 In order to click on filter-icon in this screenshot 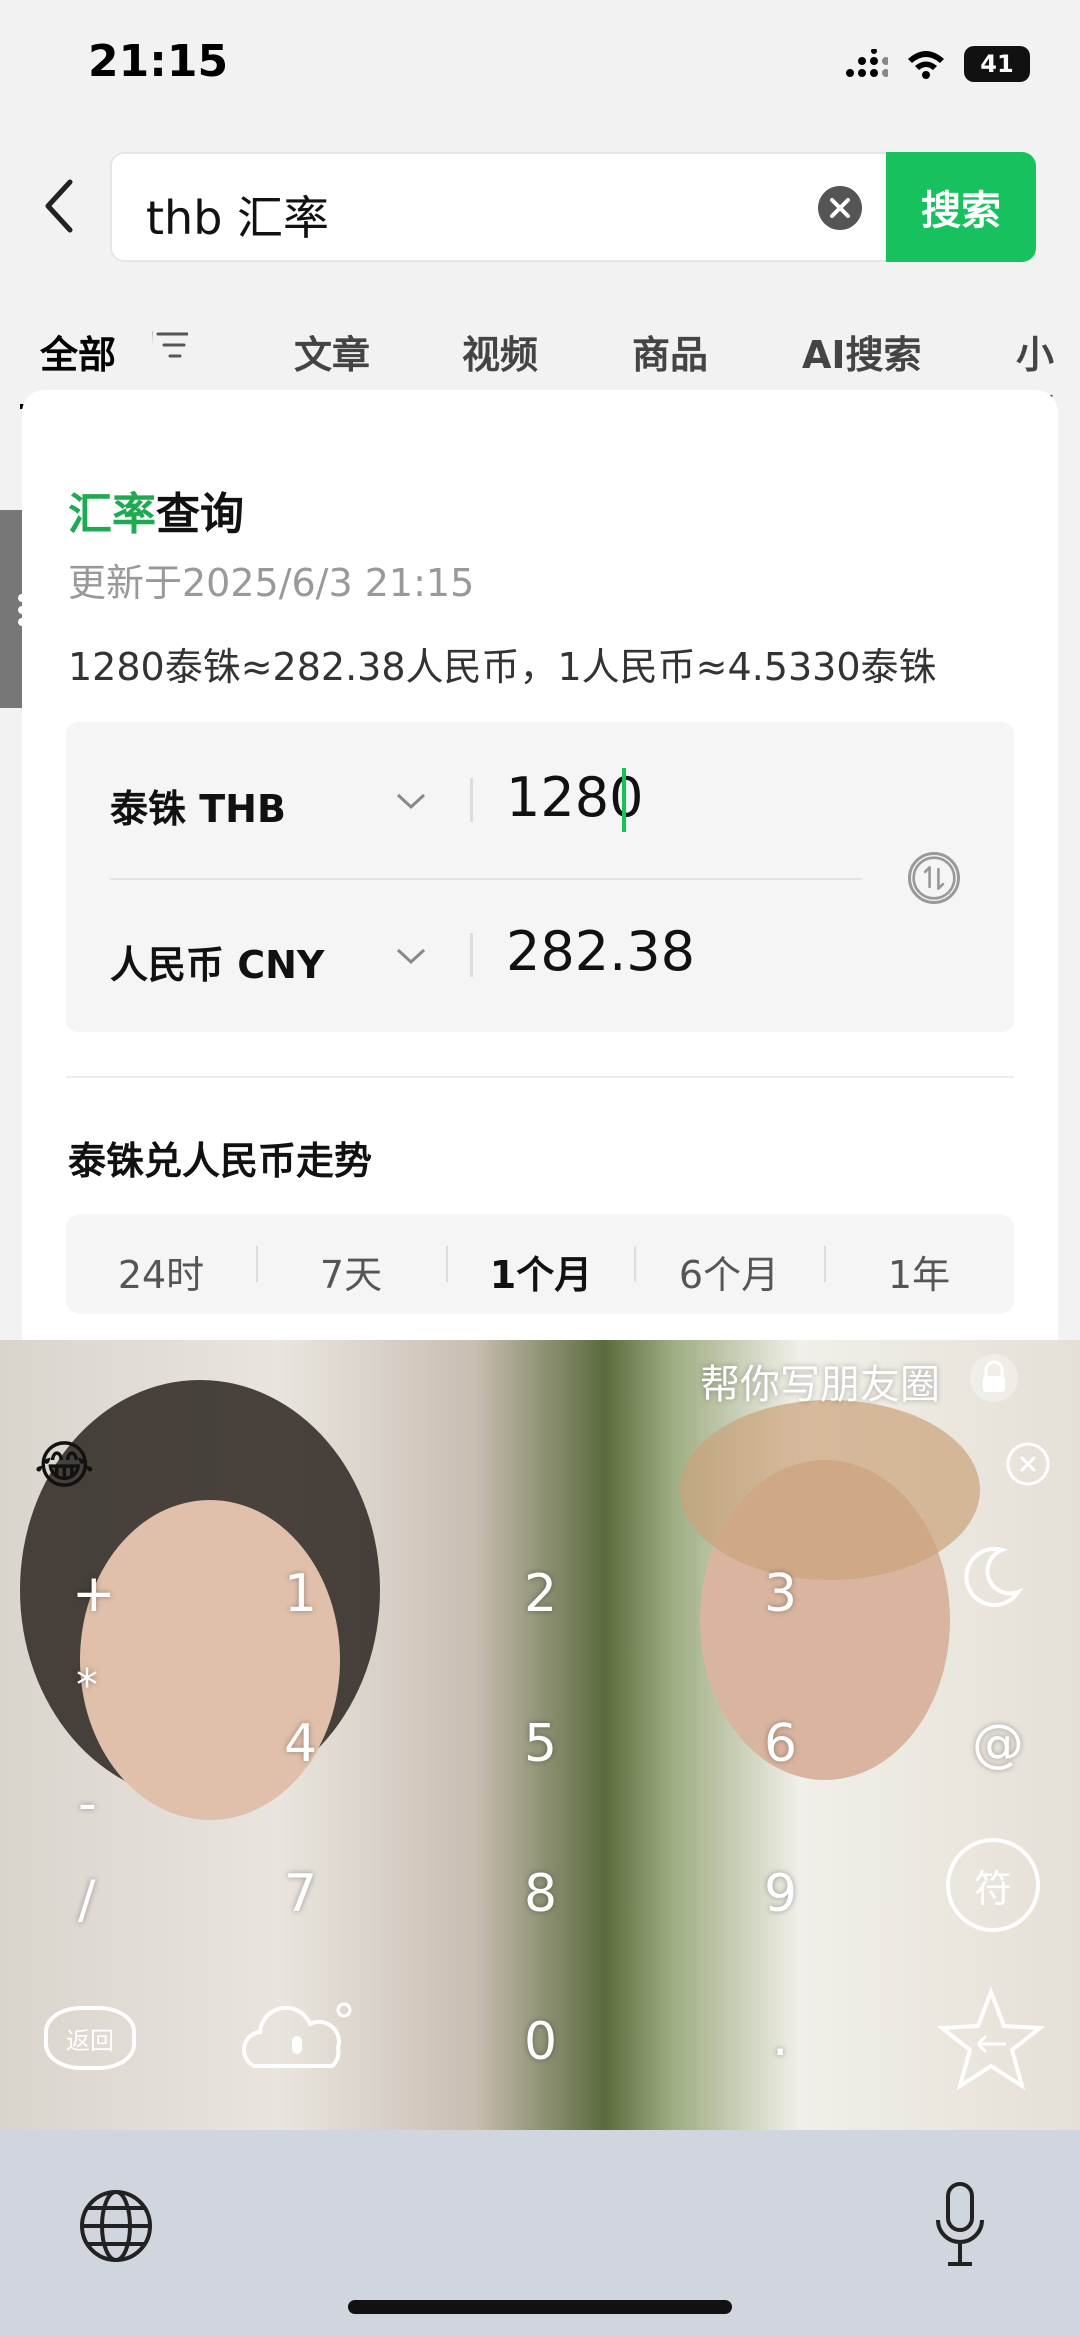, I will do `click(170, 345)`.